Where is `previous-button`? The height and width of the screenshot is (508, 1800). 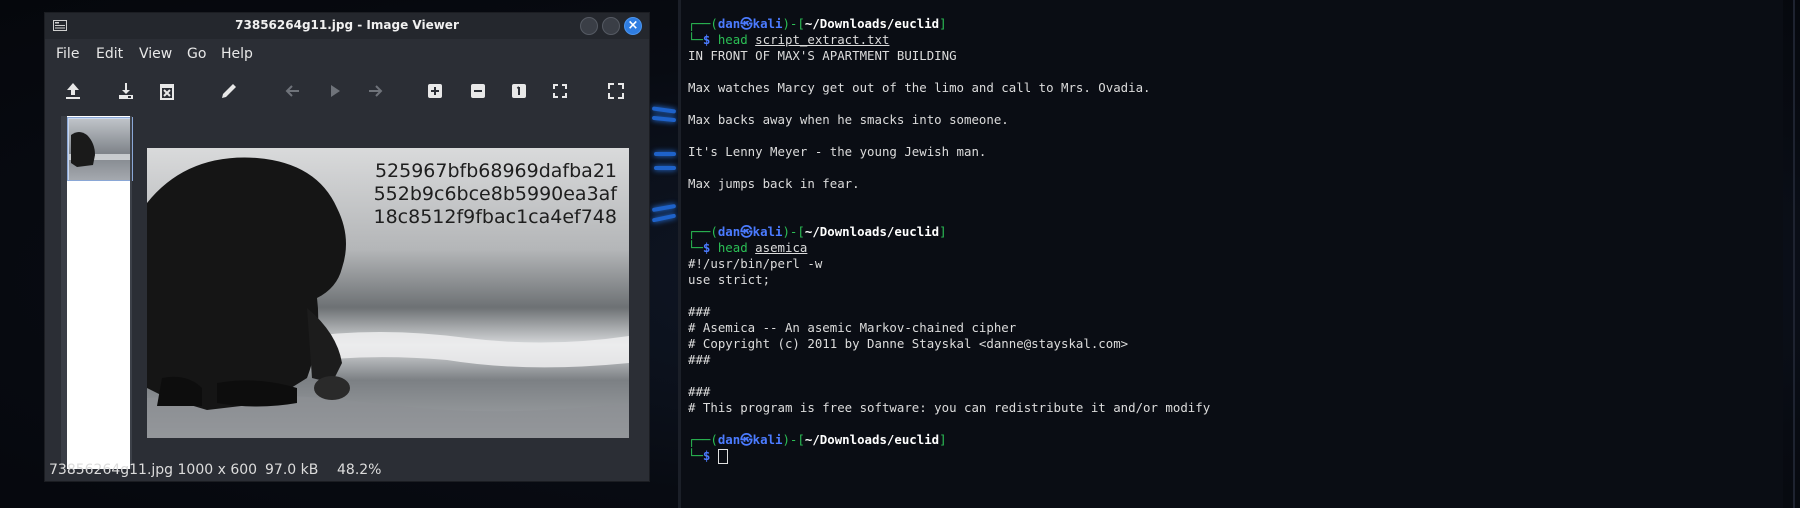 previous-button is located at coordinates (293, 91).